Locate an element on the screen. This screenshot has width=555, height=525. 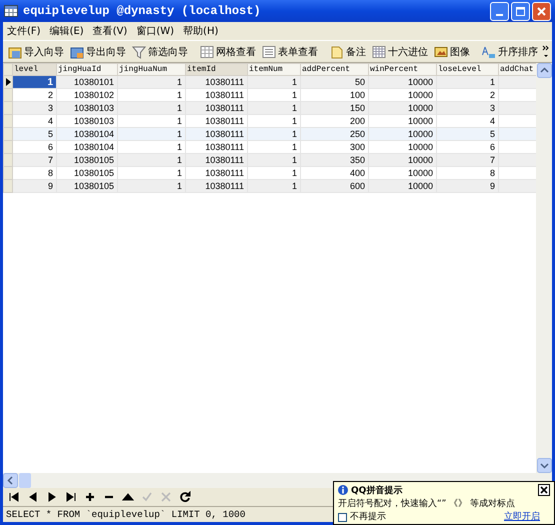
close-button is located at coordinates (544, 490).